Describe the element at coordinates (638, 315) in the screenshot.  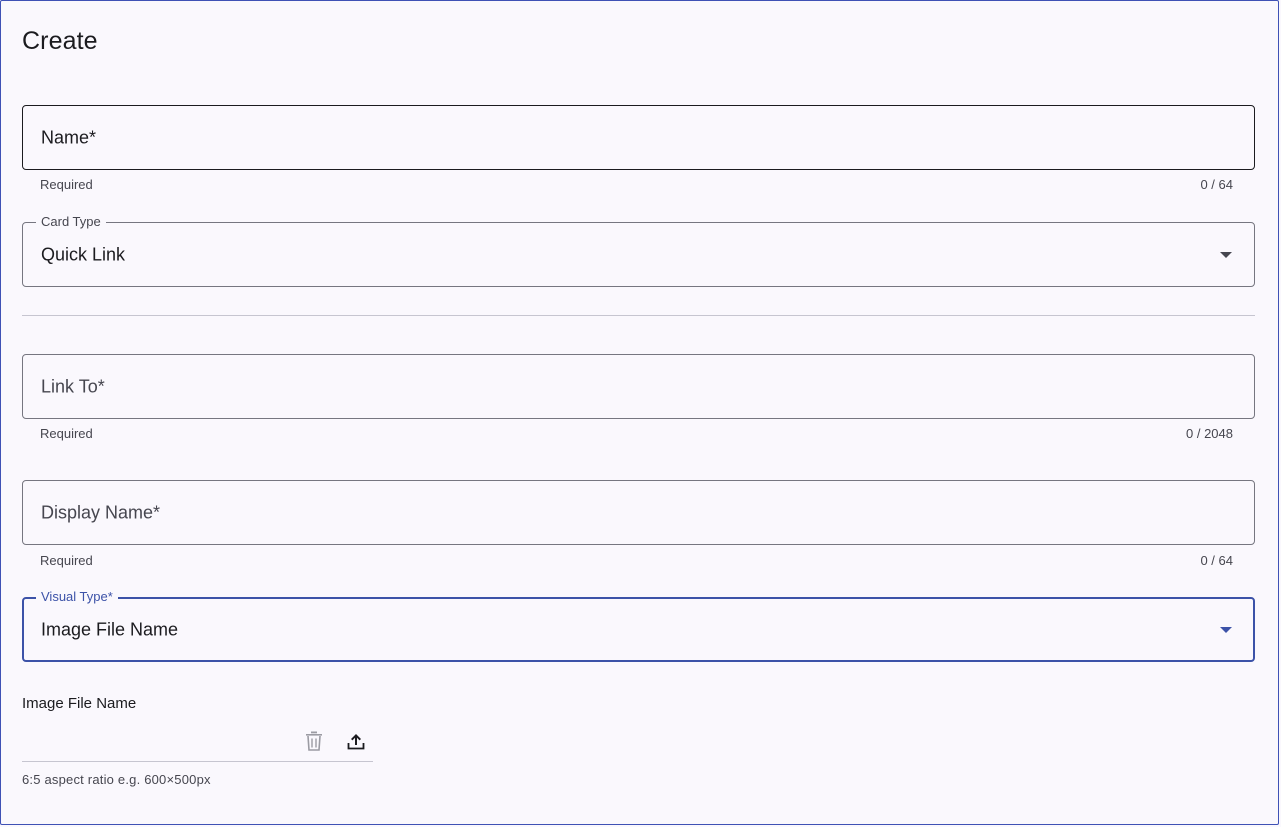
I see `section-divider` at that location.